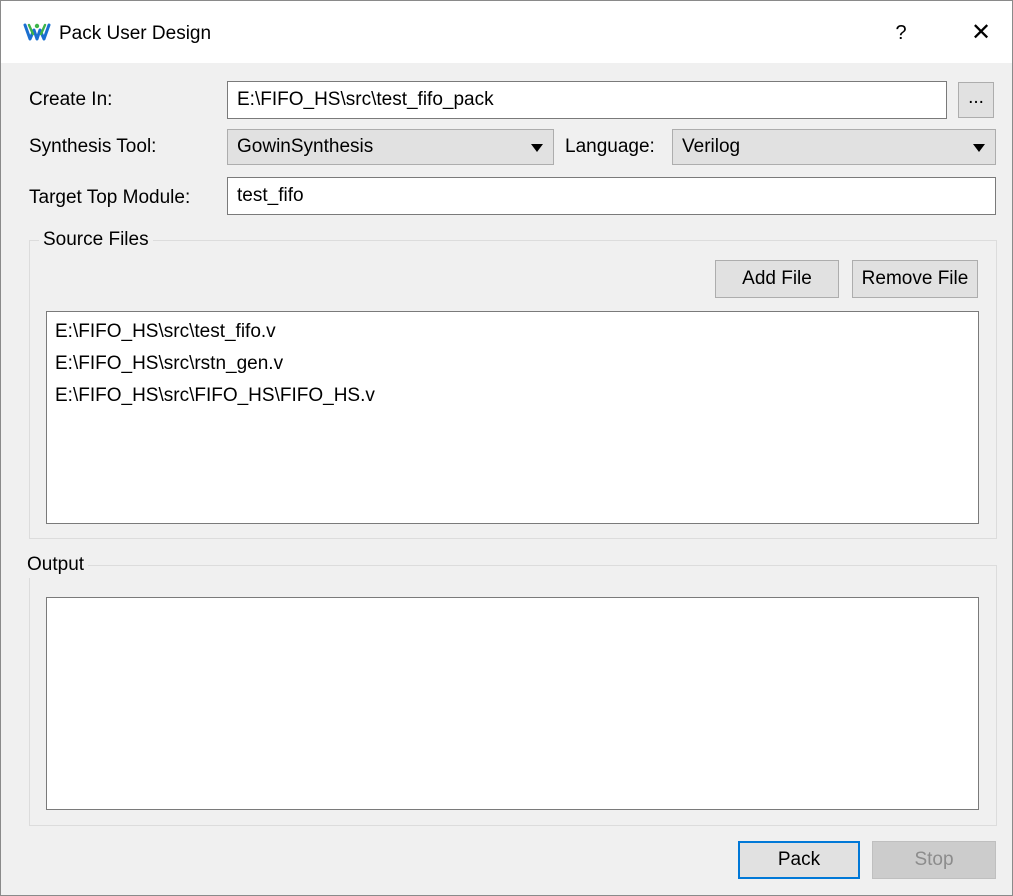 The image size is (1013, 896). I want to click on synthesis-tool-value: GowinSynthesis, so click(305, 146).